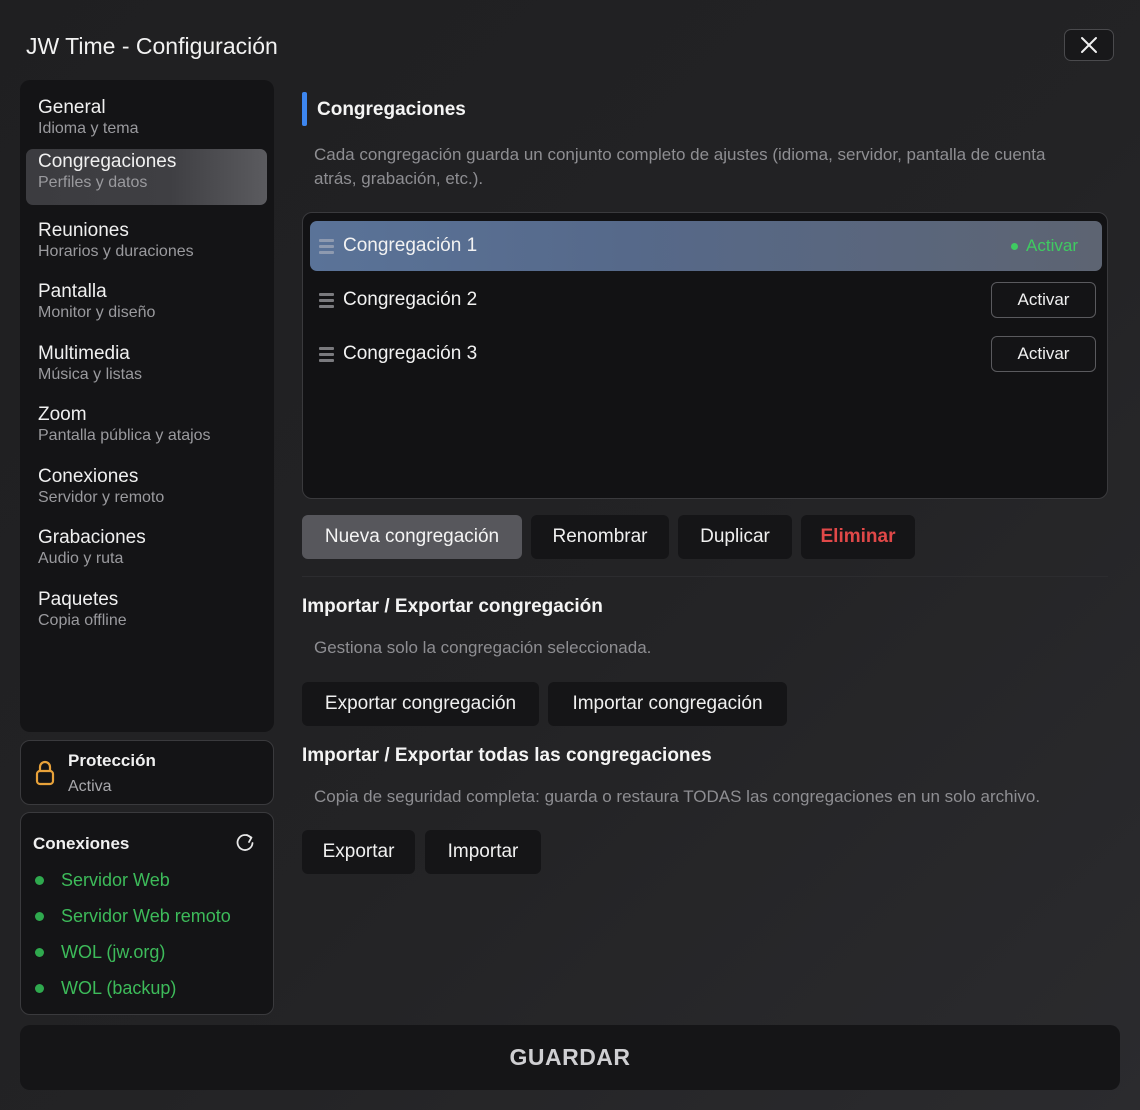 This screenshot has width=1140, height=1110. What do you see at coordinates (97, 312) in the screenshot?
I see `sidebar-item-subtitle: Monitor y diseño` at bounding box center [97, 312].